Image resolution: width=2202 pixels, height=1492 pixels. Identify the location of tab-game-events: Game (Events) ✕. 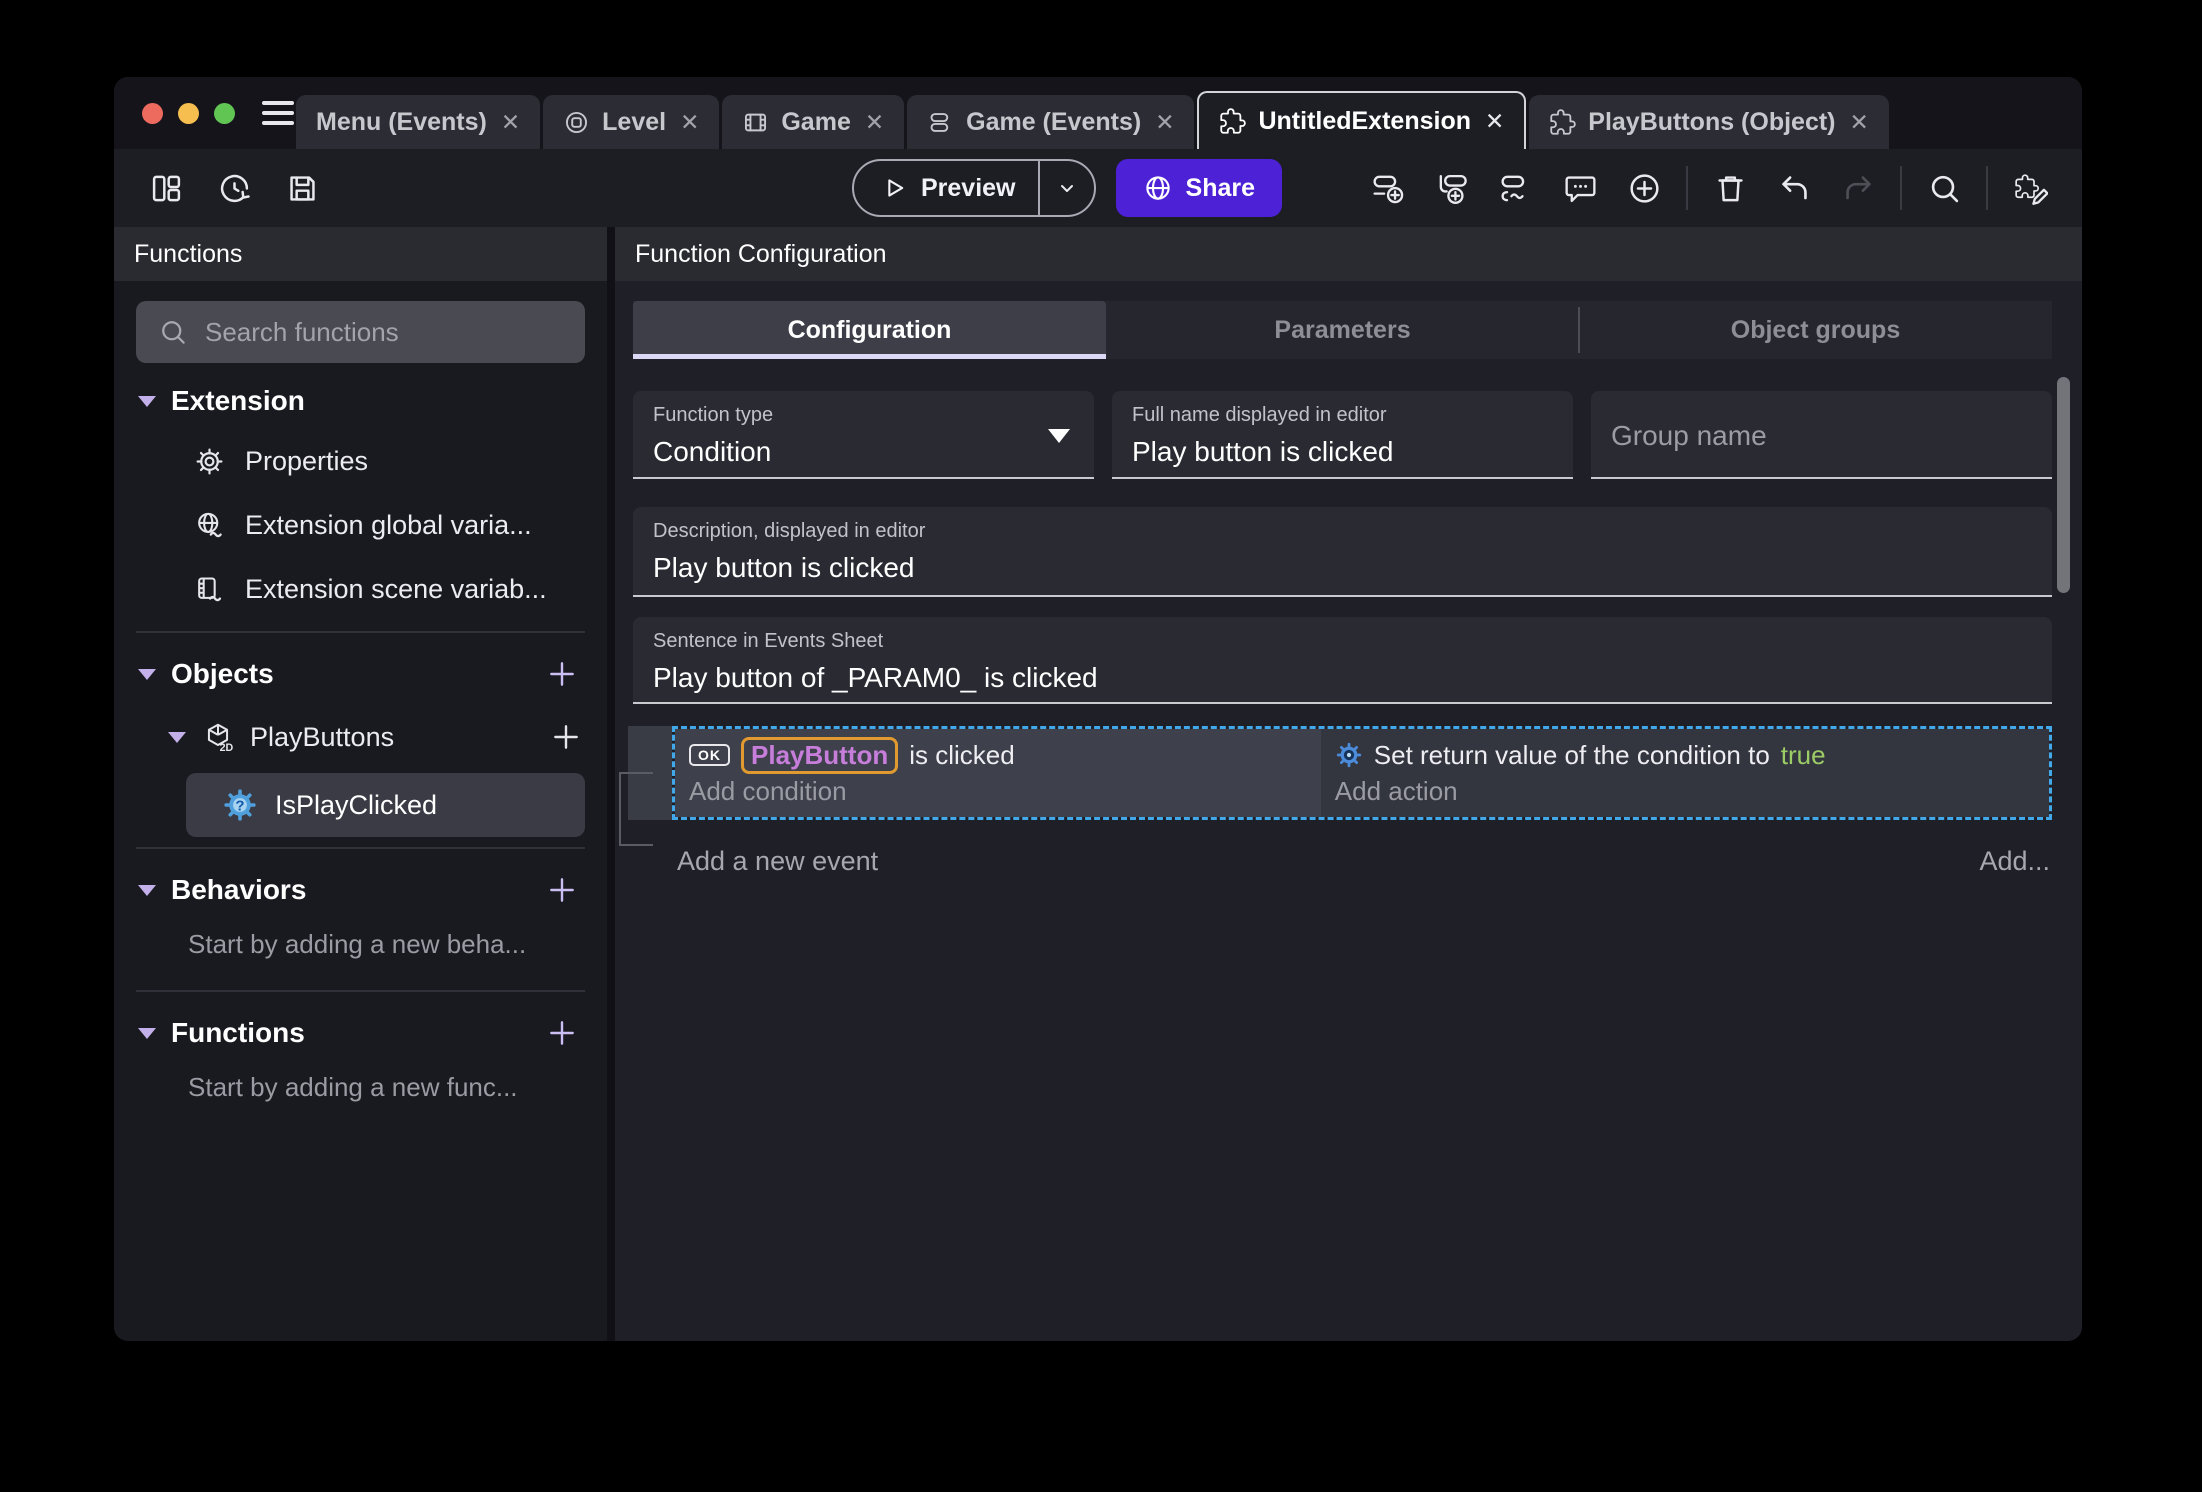
(1051, 122).